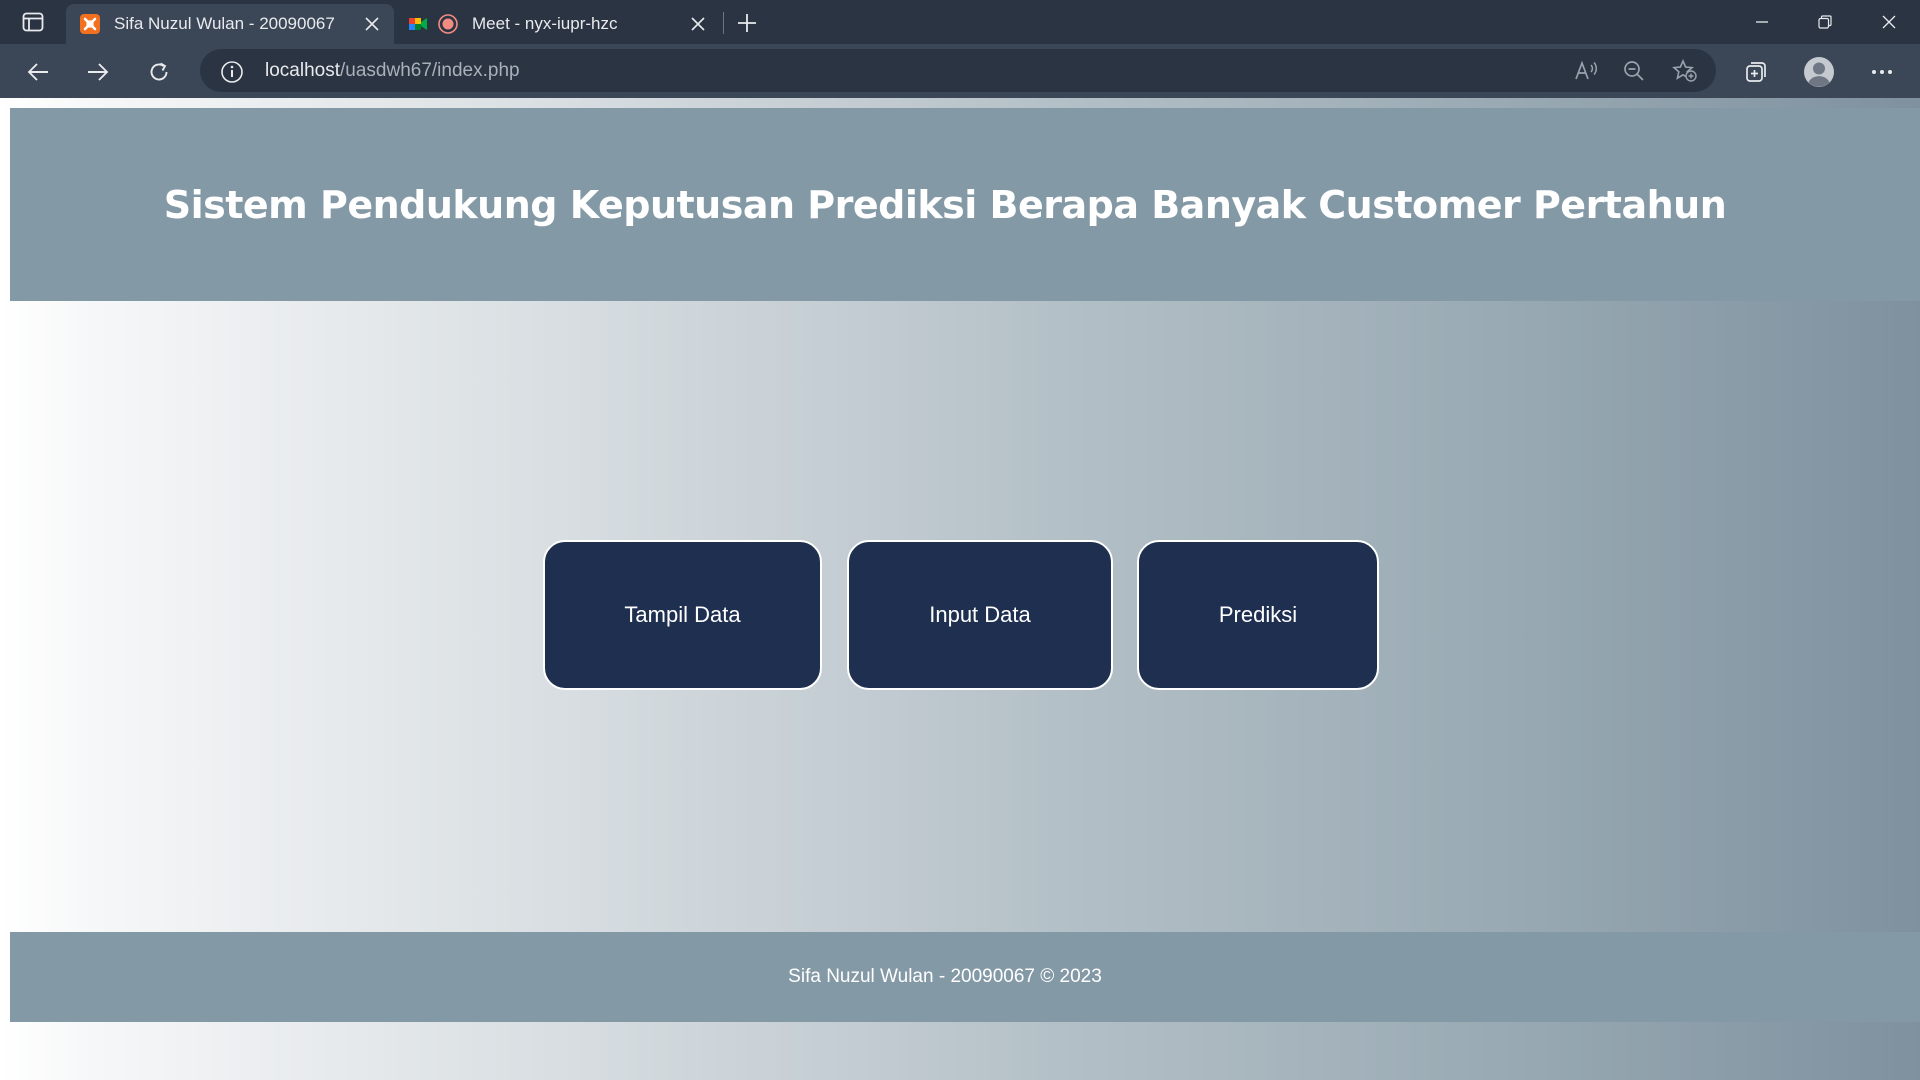 The height and width of the screenshot is (1080, 1920). What do you see at coordinates (1685, 71) in the screenshot?
I see `add-favorite-icon` at bounding box center [1685, 71].